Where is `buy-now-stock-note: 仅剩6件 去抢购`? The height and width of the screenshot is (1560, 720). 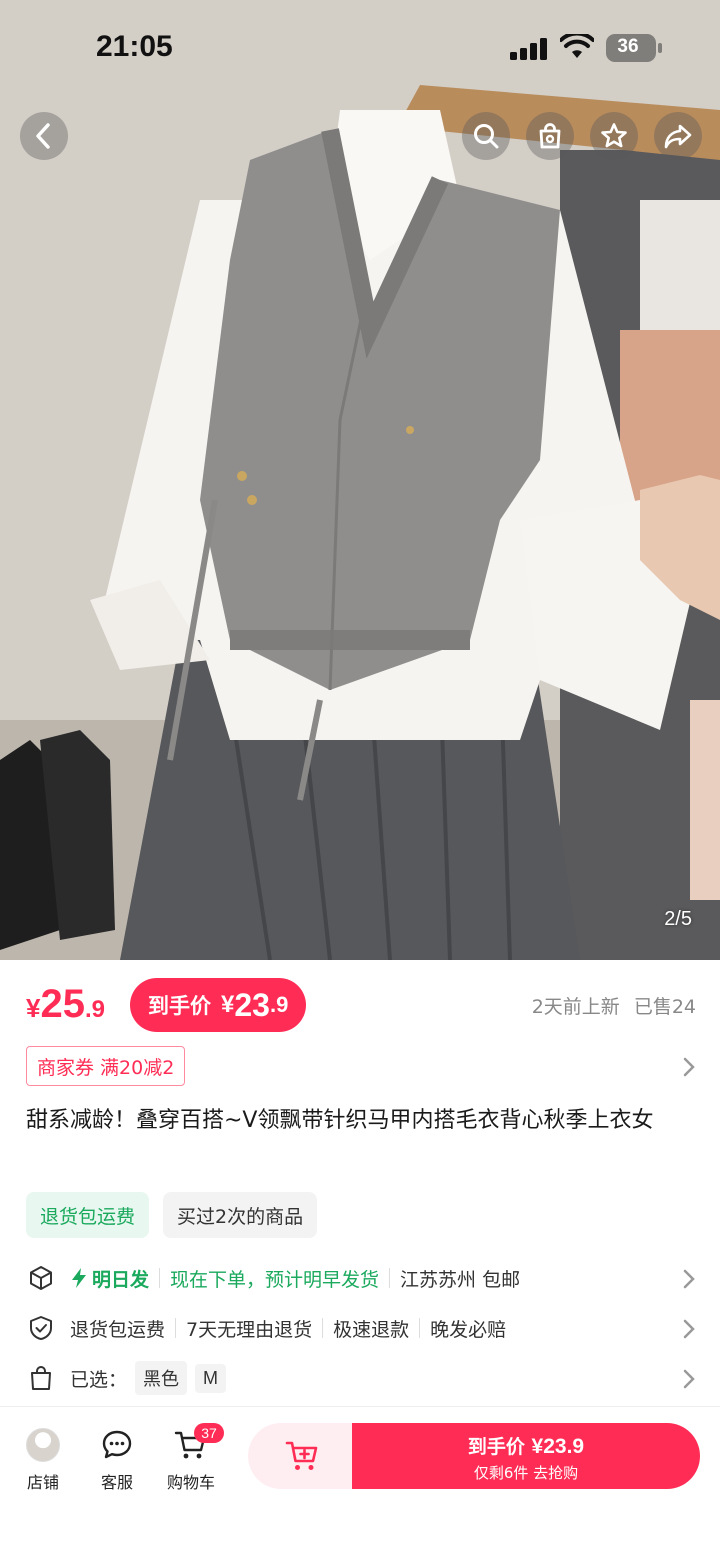 buy-now-stock-note: 仅剩6件 去抢购 is located at coordinates (526, 1473).